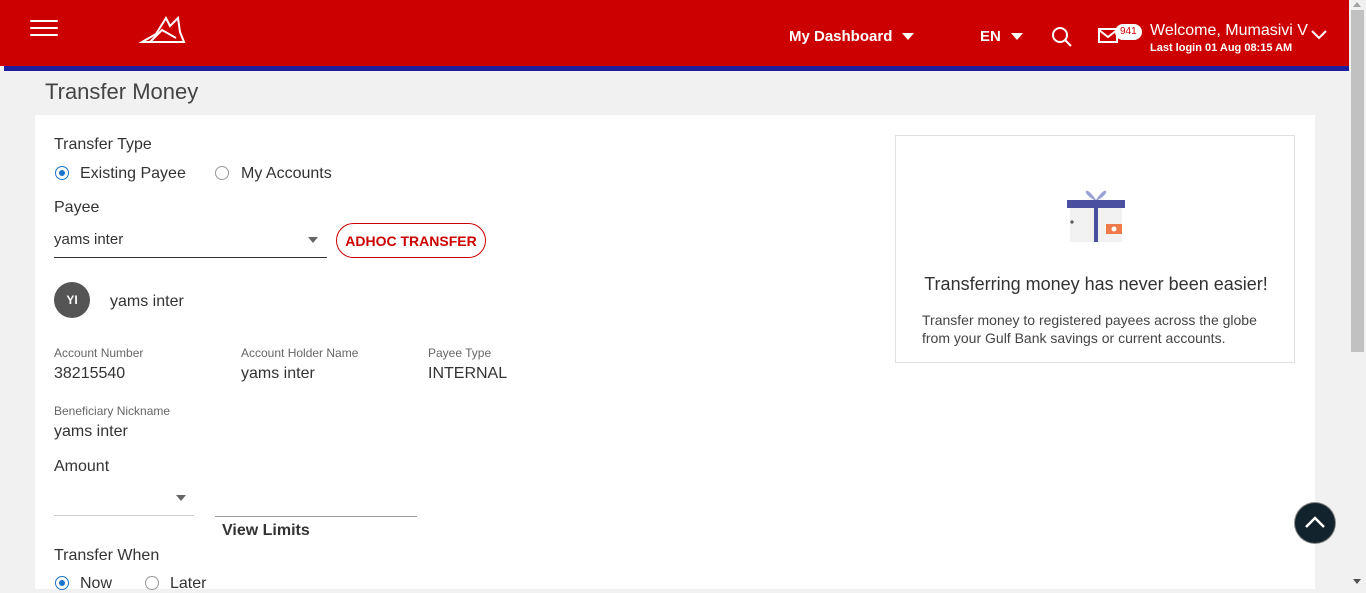 Image resolution: width=1366 pixels, height=593 pixels. I want to click on mail-count-badge: 941, so click(1128, 32).